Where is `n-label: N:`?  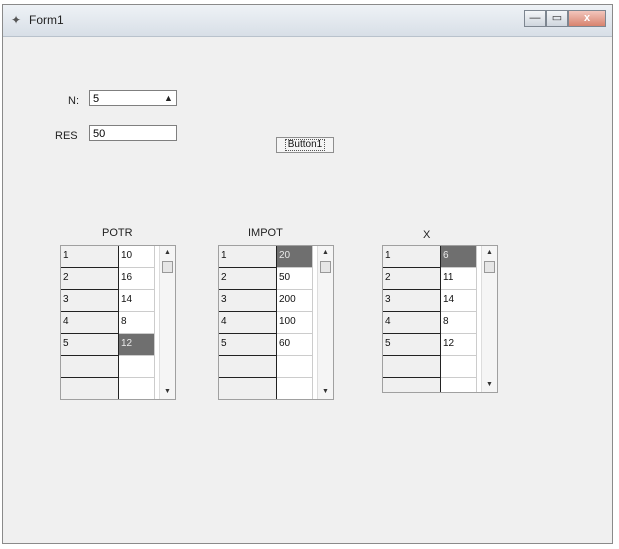 n-label: N: is located at coordinates (73, 101).